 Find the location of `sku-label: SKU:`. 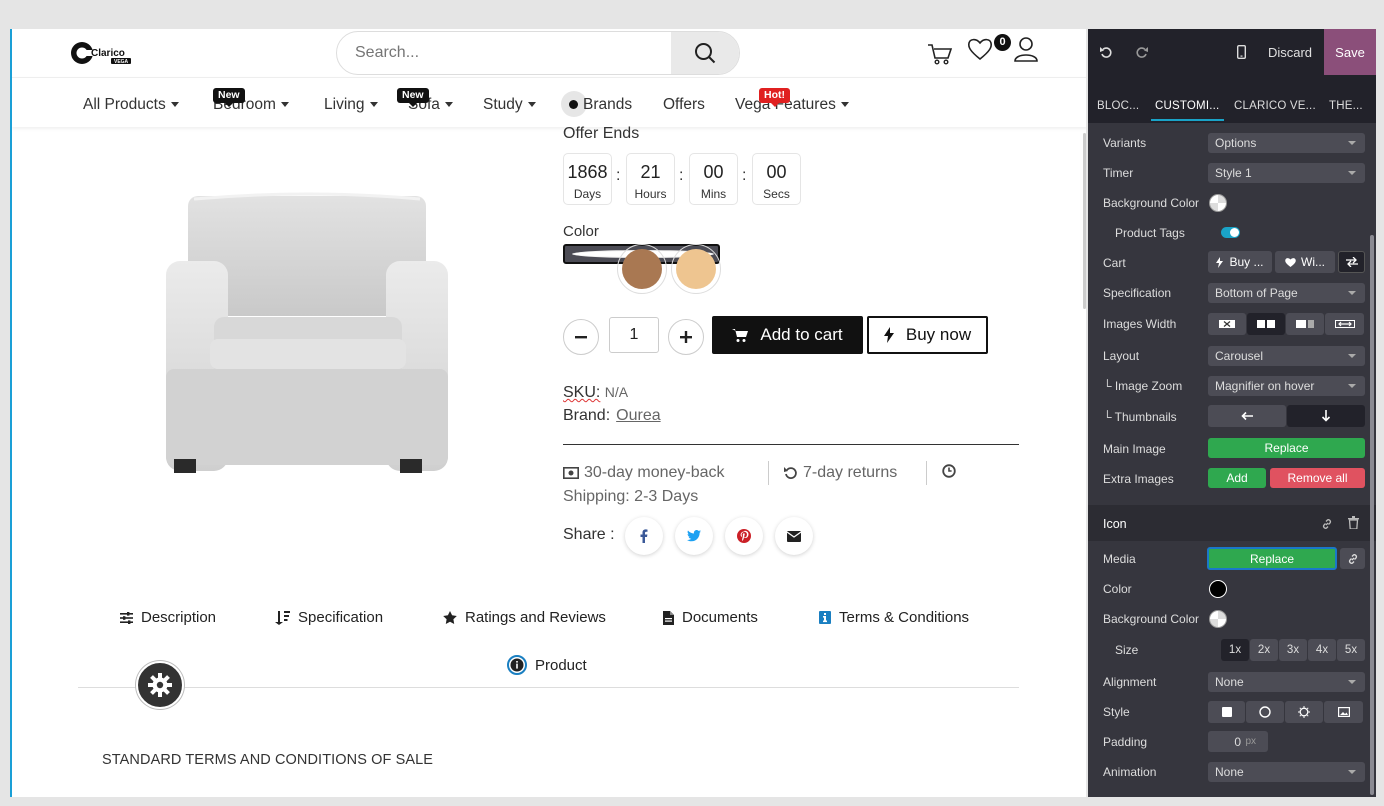

sku-label: SKU: is located at coordinates (582, 392).